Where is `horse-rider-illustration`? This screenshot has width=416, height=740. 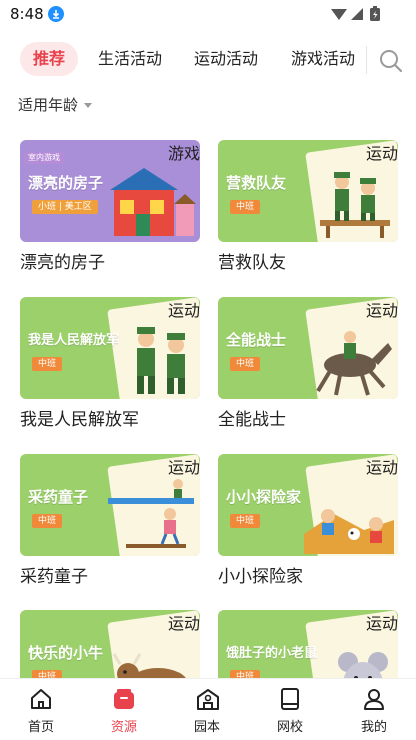
horse-rider-illustration is located at coordinates (354, 363).